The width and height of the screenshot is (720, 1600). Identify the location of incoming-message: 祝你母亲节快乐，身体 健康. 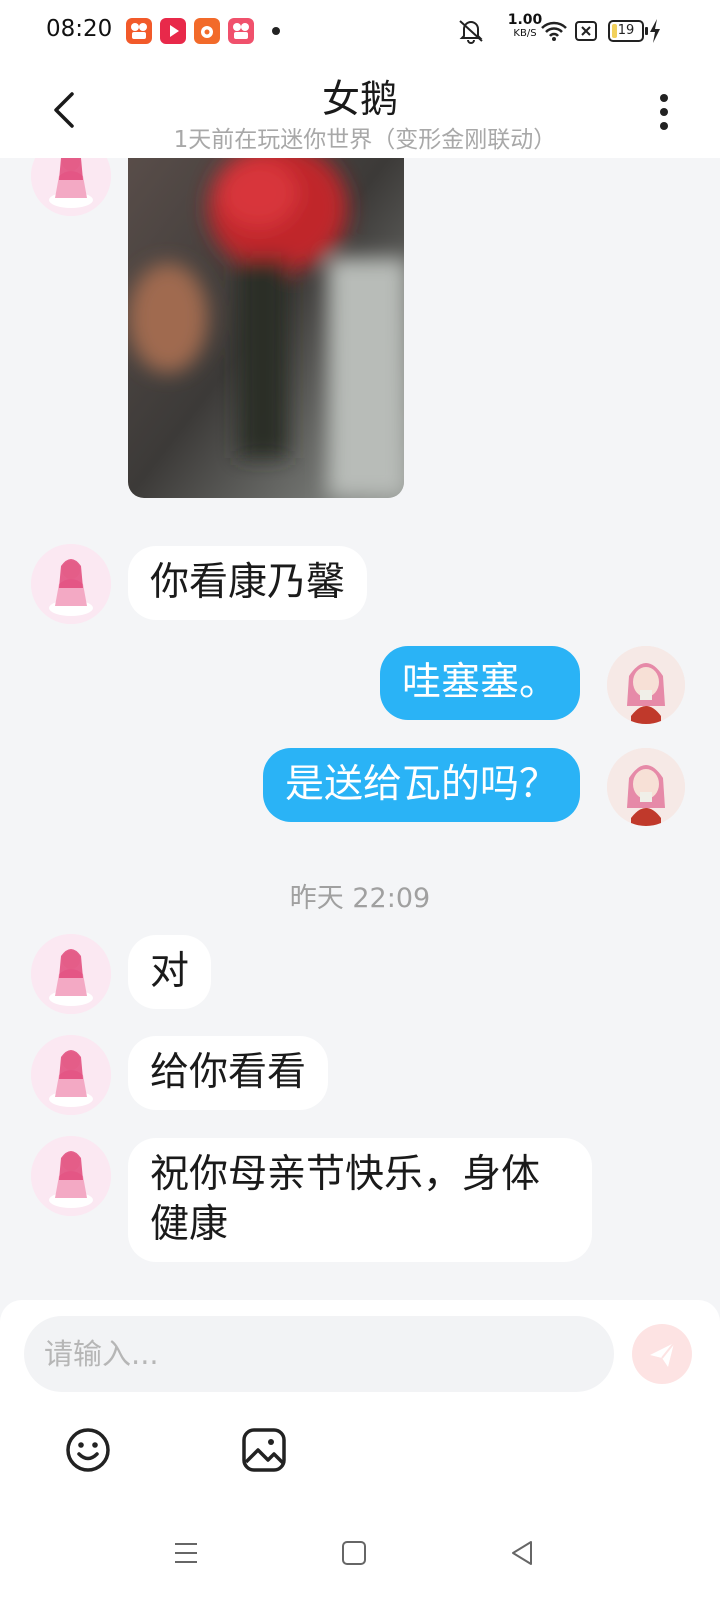
(360, 1200).